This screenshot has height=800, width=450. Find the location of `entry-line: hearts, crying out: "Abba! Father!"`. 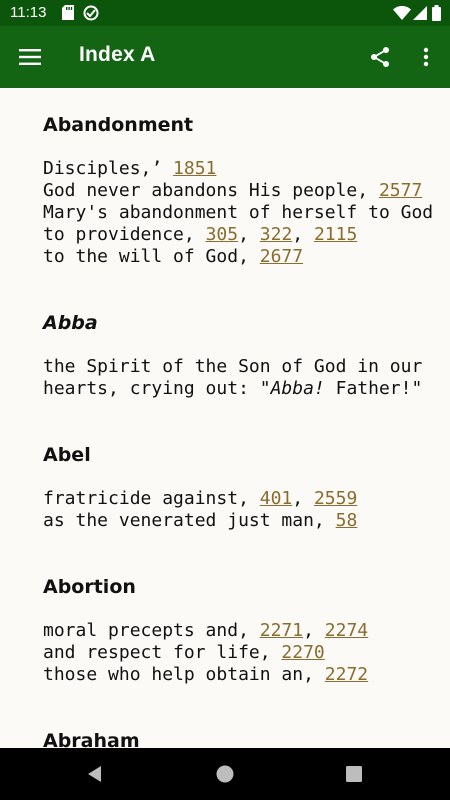

entry-line: hearts, crying out: "Abba! Father!" is located at coordinates (246, 389).